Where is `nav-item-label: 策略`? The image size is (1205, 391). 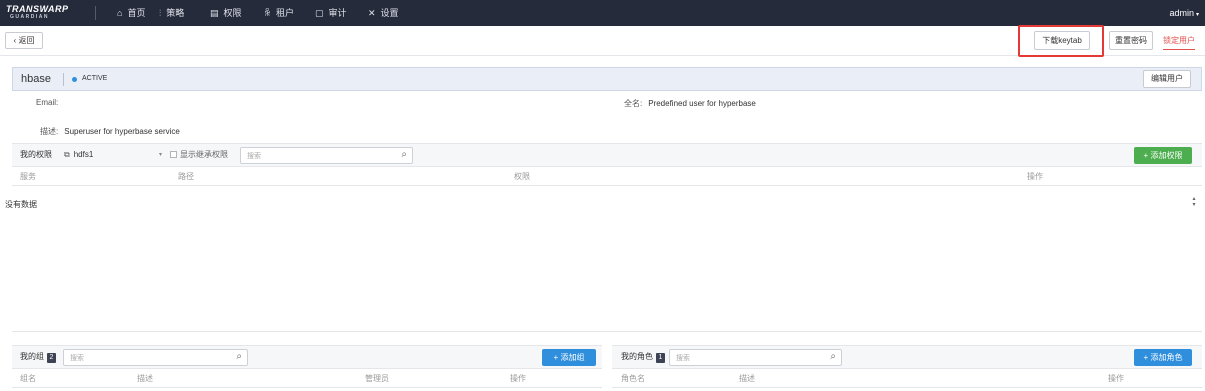 nav-item-label: 策略 is located at coordinates (175, 13).